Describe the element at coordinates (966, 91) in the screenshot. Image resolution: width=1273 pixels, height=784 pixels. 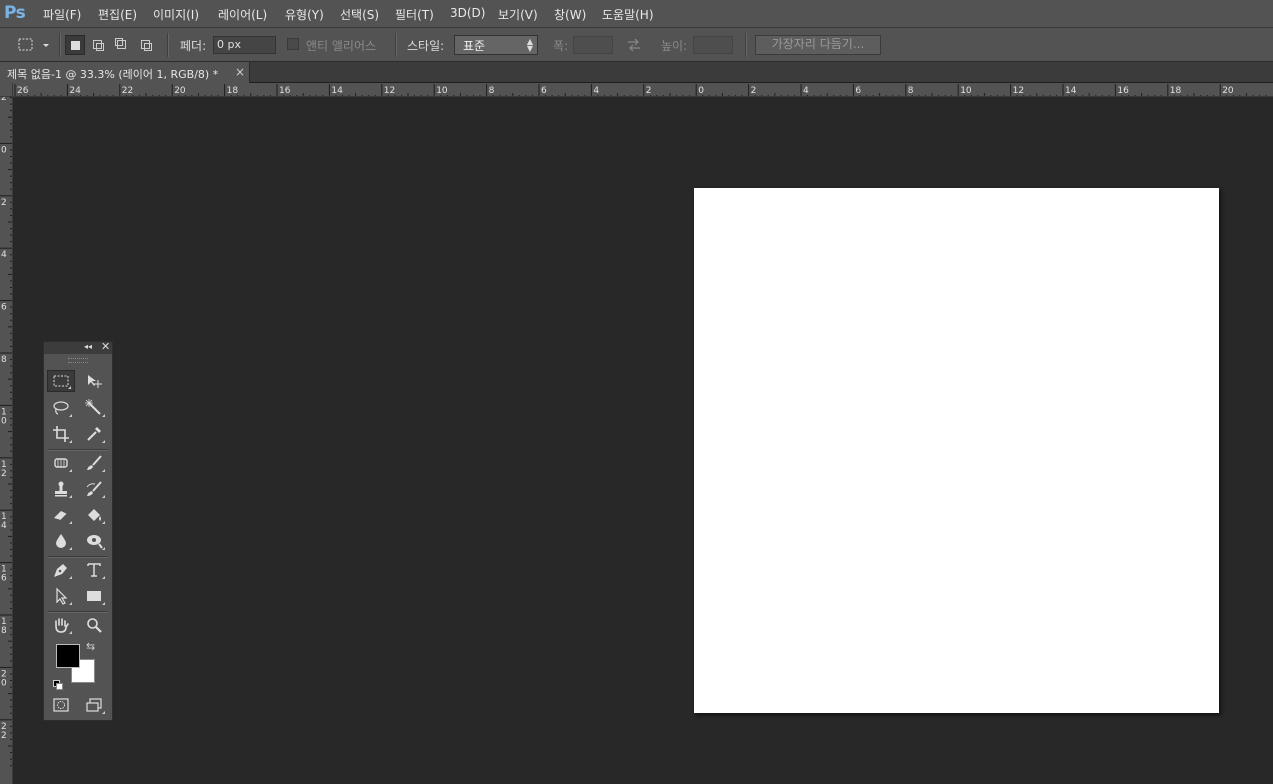
I see `ruler-label: 10` at that location.